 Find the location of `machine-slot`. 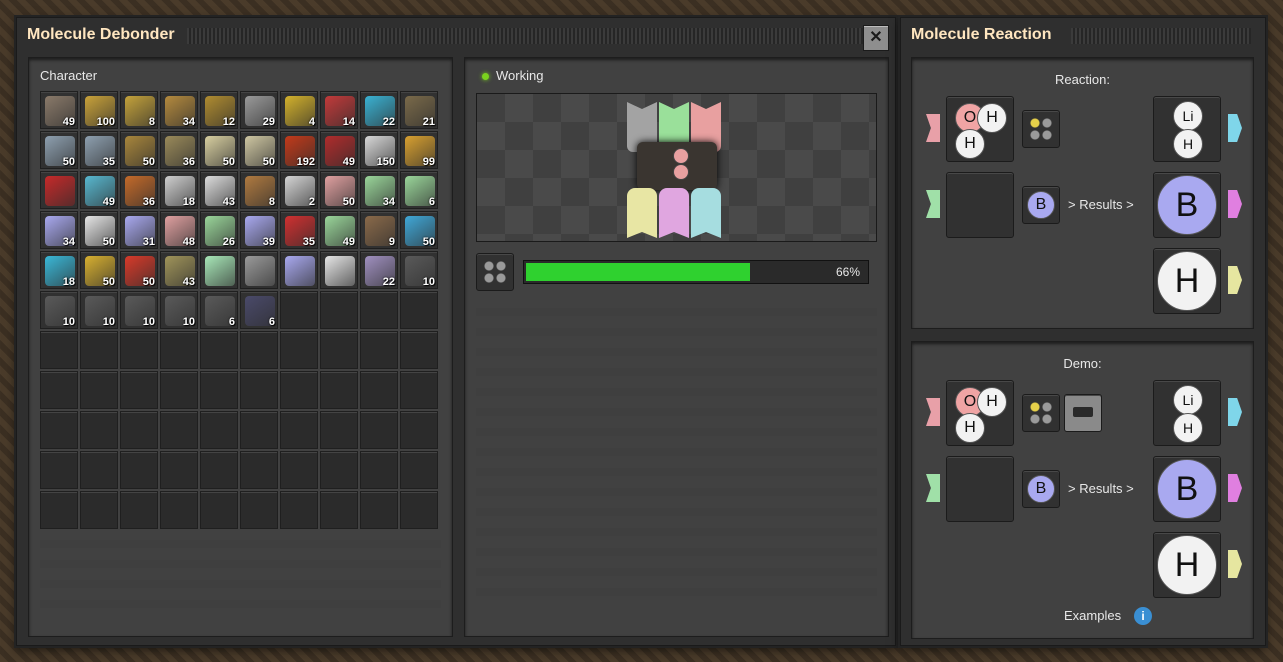

machine-slot is located at coordinates (1083, 413).